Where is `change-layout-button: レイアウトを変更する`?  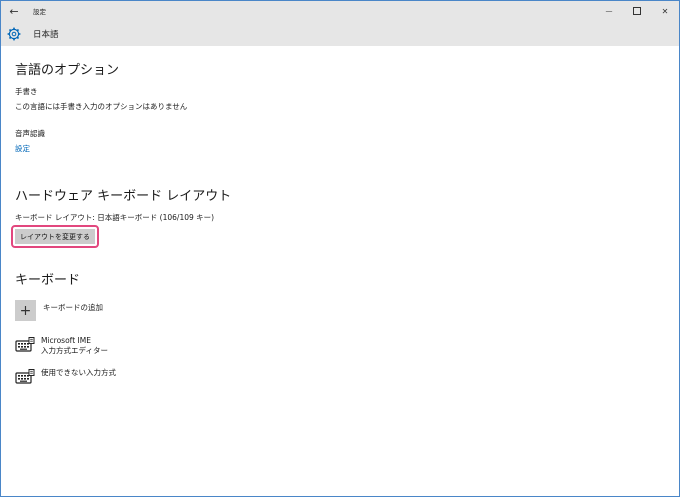 change-layout-button: レイアウトを変更する is located at coordinates (55, 236).